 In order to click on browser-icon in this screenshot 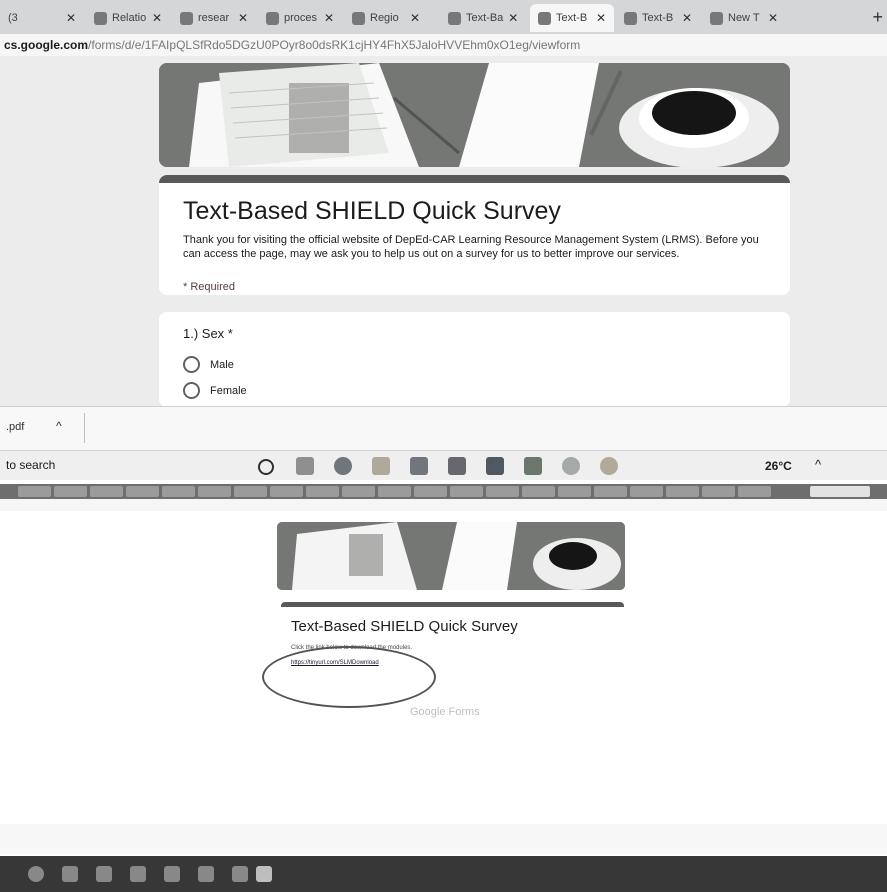, I will do `click(571, 466)`.